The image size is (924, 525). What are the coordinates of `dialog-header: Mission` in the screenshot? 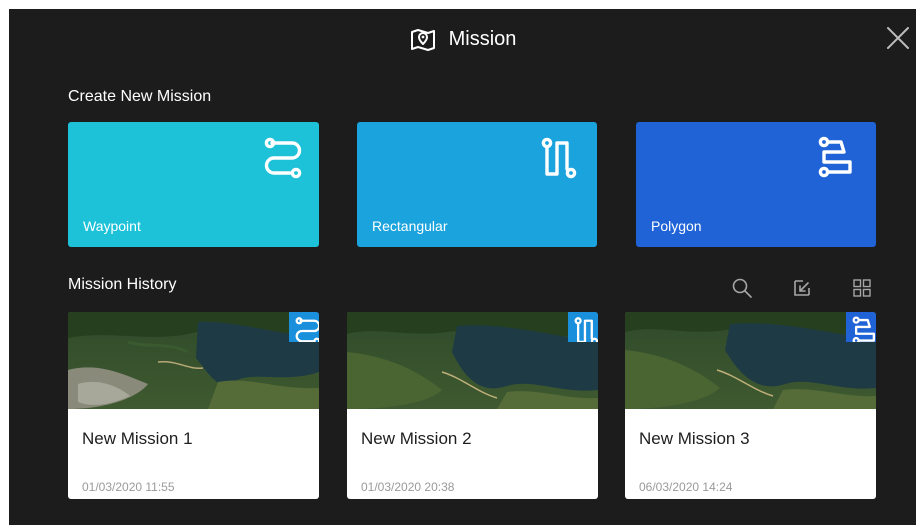 It's located at (462, 38).